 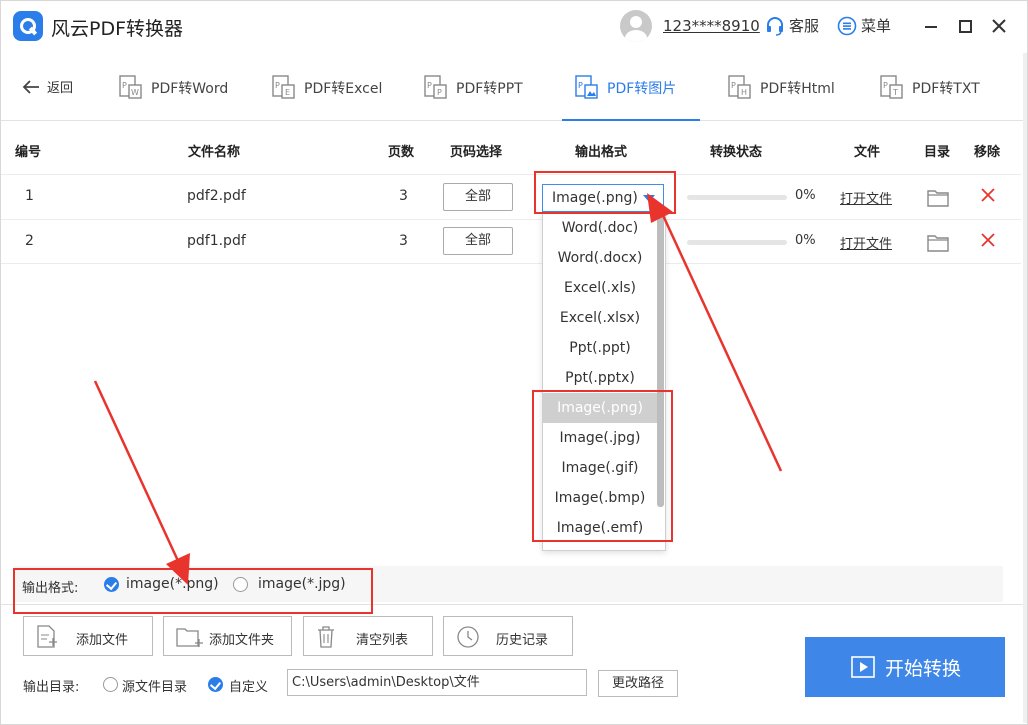 I want to click on history-label: 历史记录, so click(x=522, y=640).